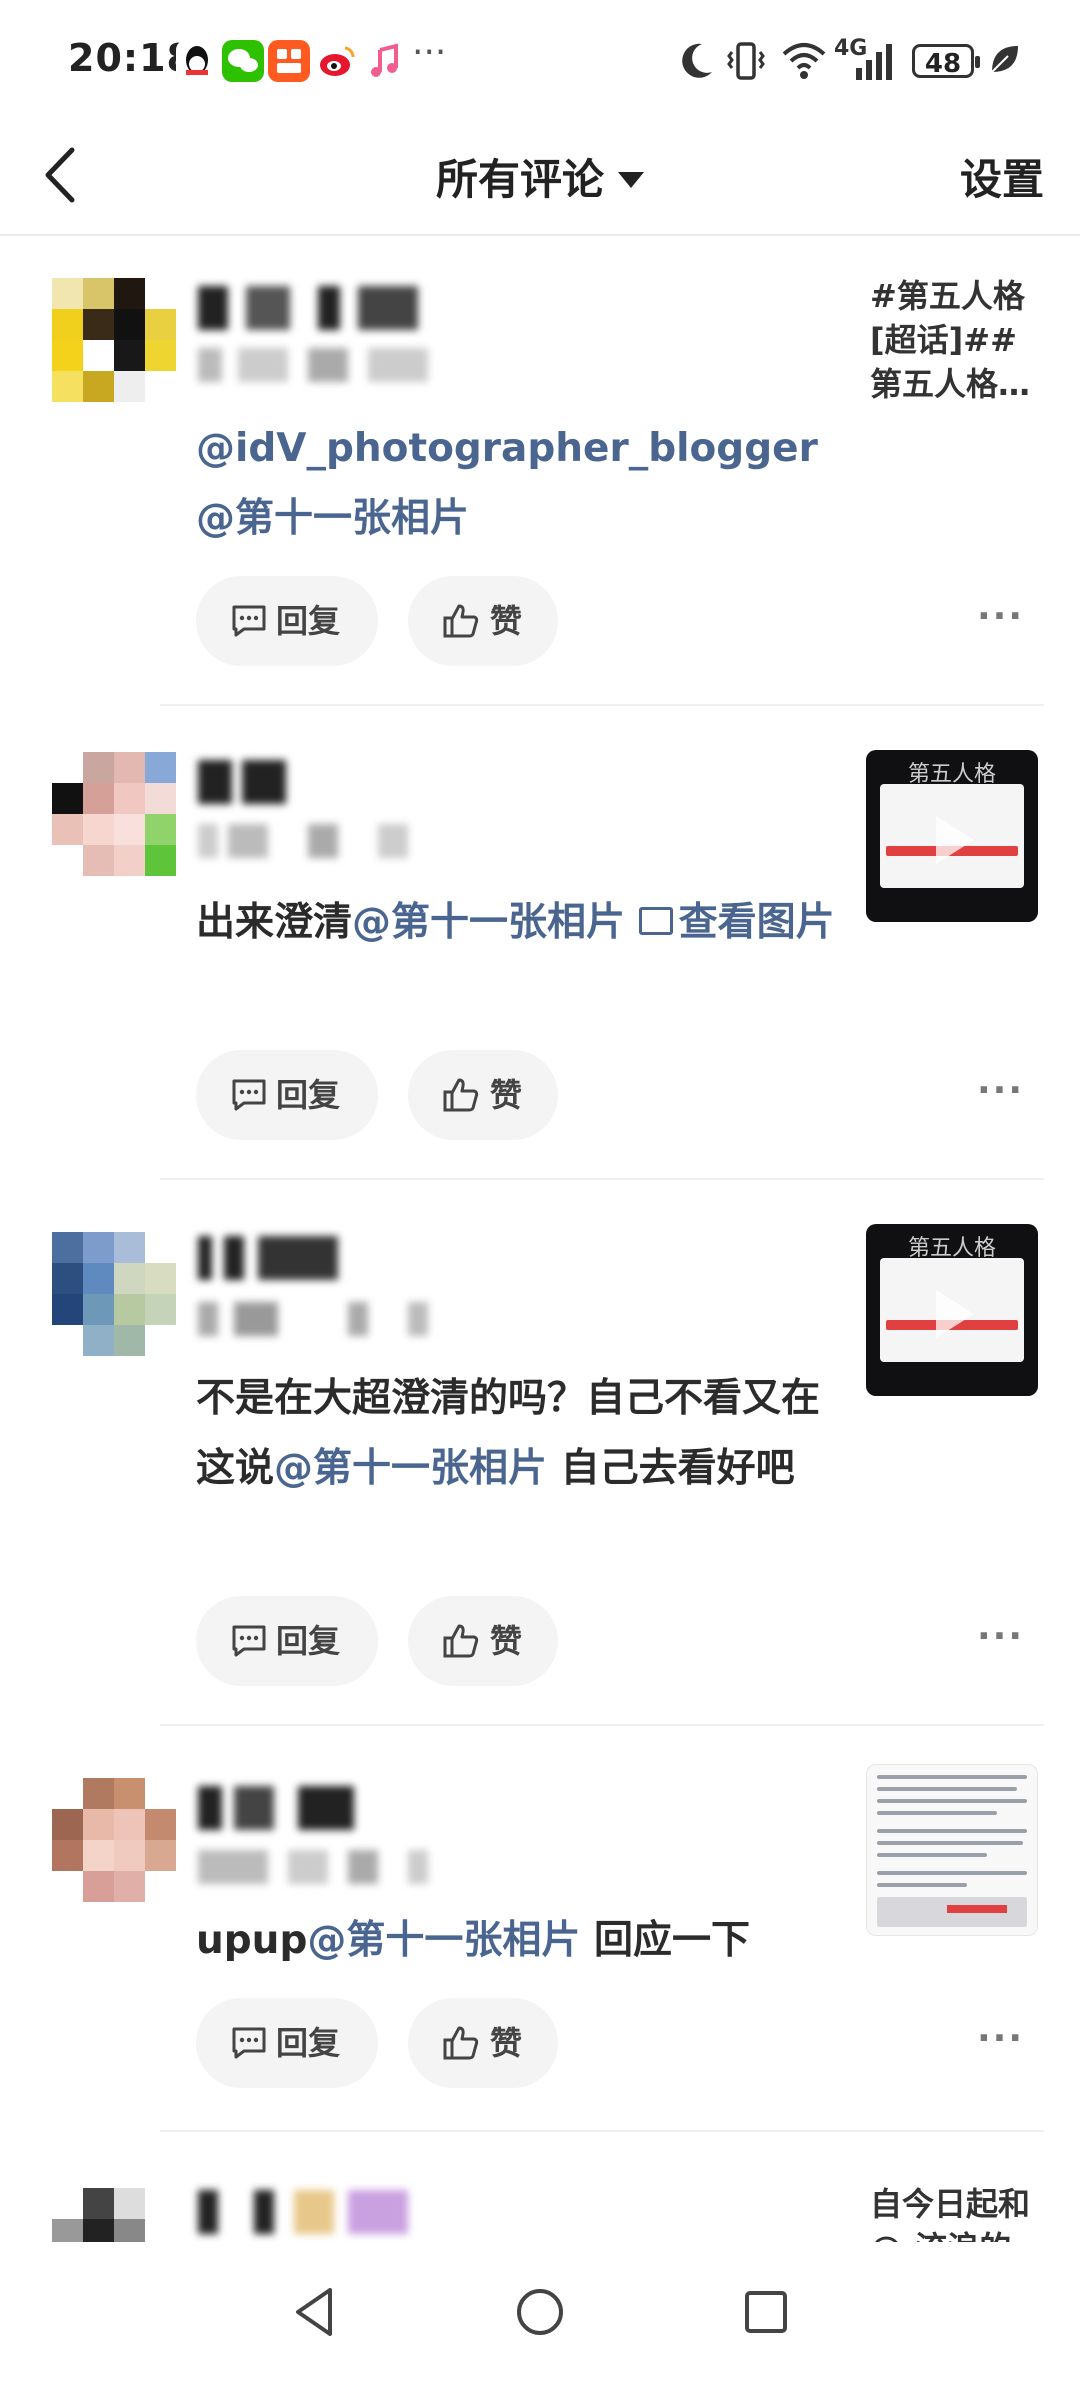 The height and width of the screenshot is (2382, 1080). What do you see at coordinates (289, 61) in the screenshot?
I see `taobao-icon` at bounding box center [289, 61].